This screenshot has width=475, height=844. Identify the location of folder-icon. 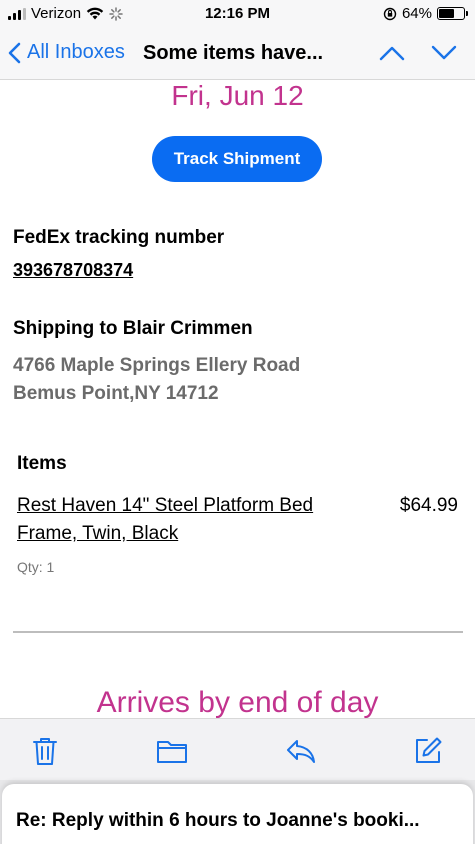
(172, 752).